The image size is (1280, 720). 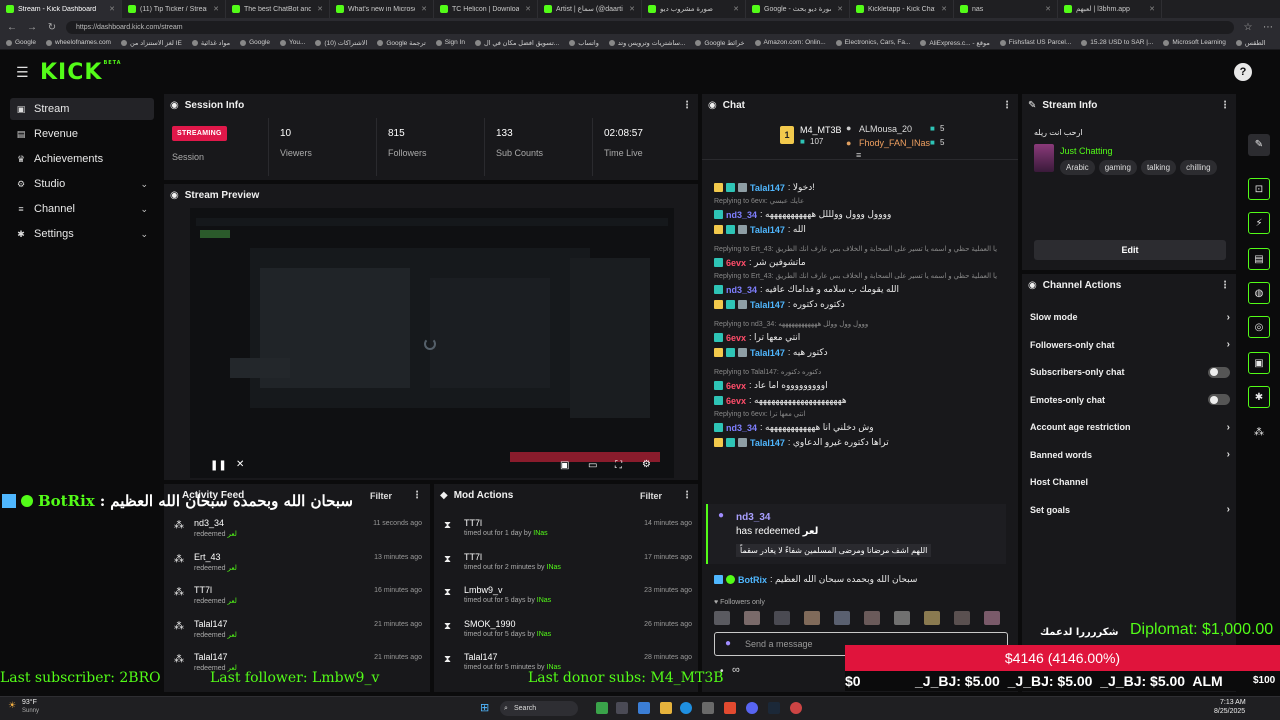 What do you see at coordinates (752, 708) in the screenshot?
I see `discord-icon` at bounding box center [752, 708].